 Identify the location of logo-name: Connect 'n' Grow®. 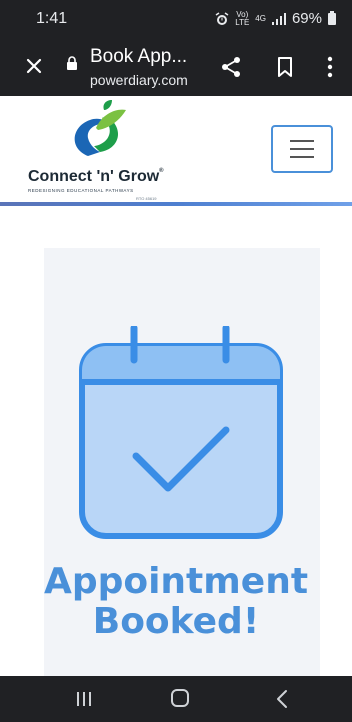
(103, 177).